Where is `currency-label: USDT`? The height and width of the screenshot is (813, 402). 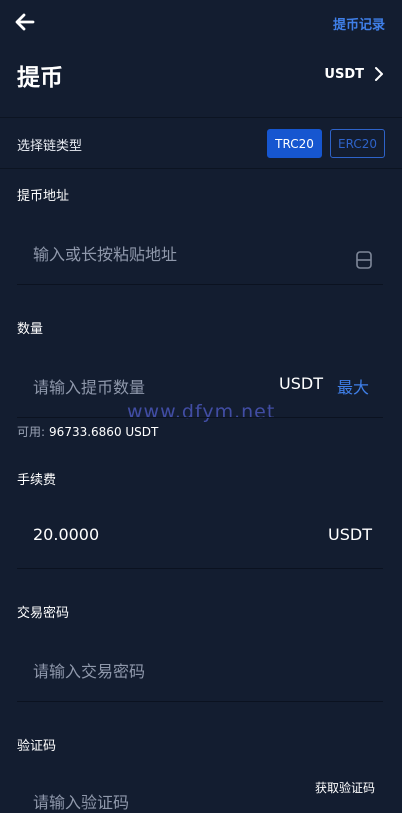 currency-label: USDT is located at coordinates (344, 74).